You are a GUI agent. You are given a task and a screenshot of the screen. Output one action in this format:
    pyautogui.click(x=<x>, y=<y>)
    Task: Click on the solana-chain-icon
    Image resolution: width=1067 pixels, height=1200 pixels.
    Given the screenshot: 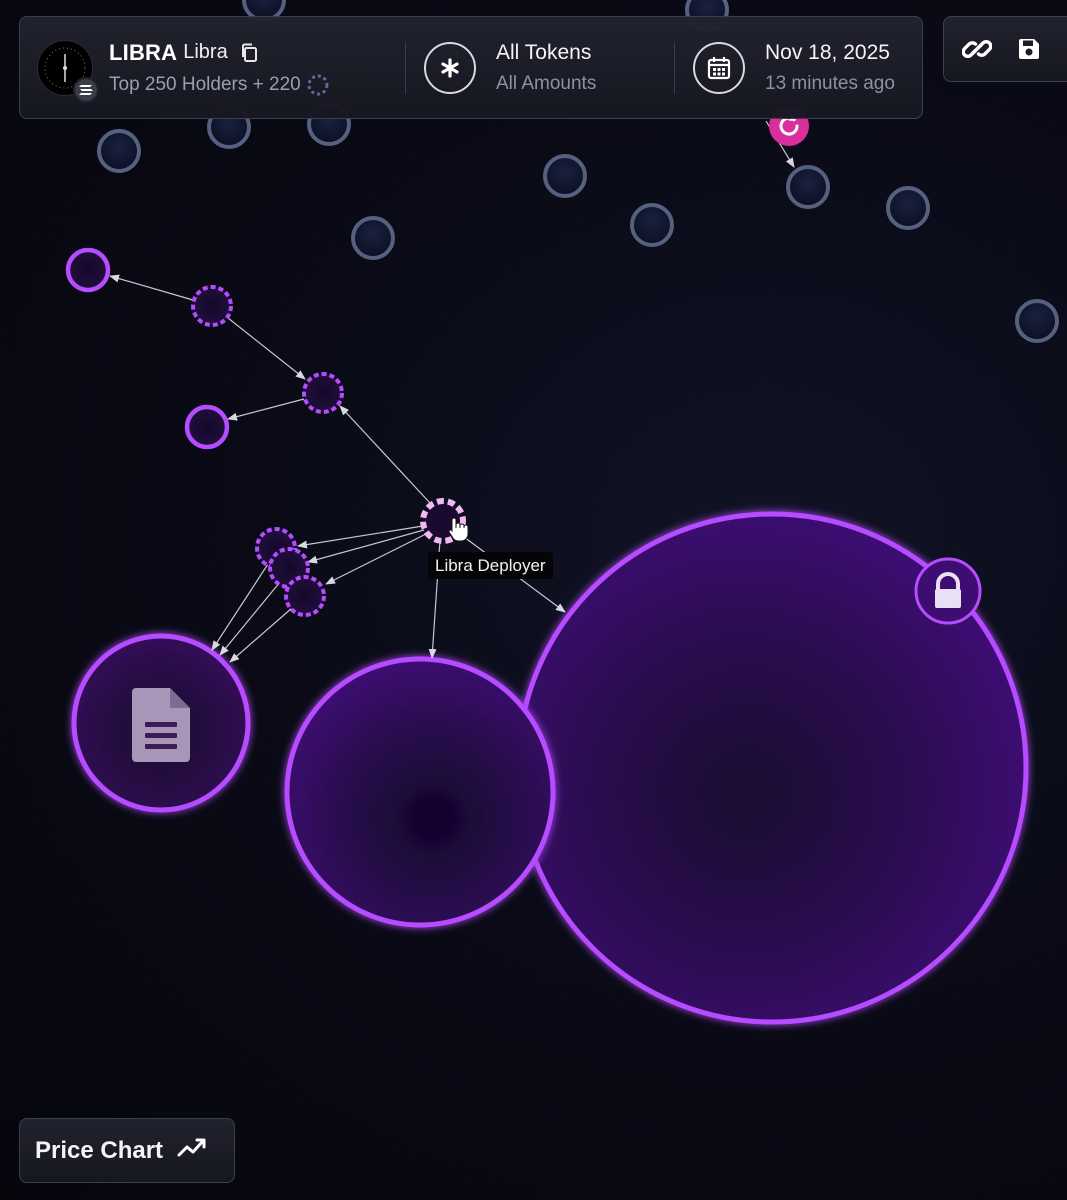 What is the action you would take?
    pyautogui.click(x=86, y=89)
    